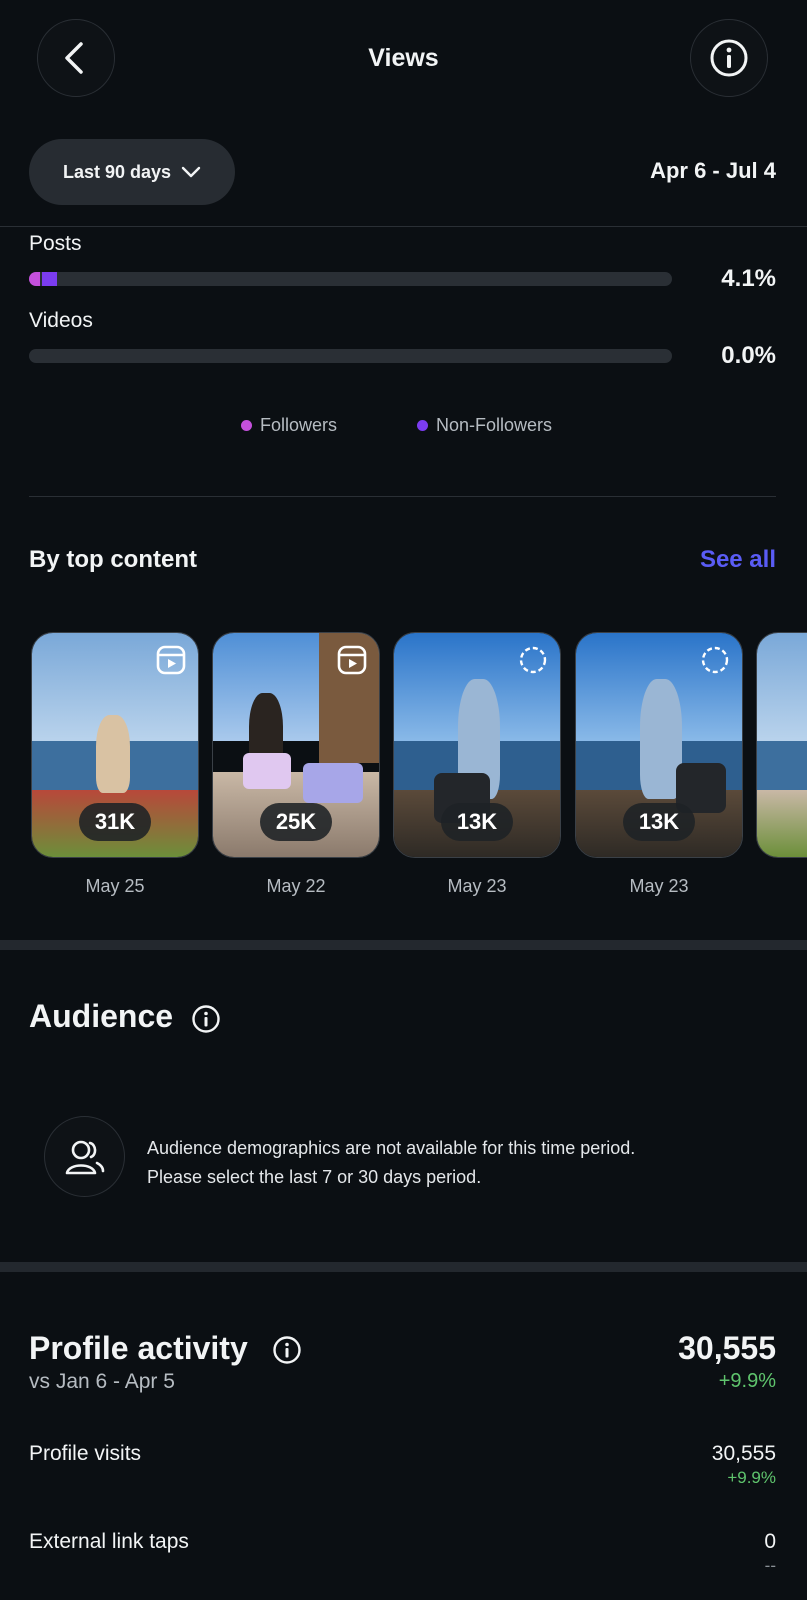  What do you see at coordinates (246, 425) in the screenshot?
I see `followers-dot-icon` at bounding box center [246, 425].